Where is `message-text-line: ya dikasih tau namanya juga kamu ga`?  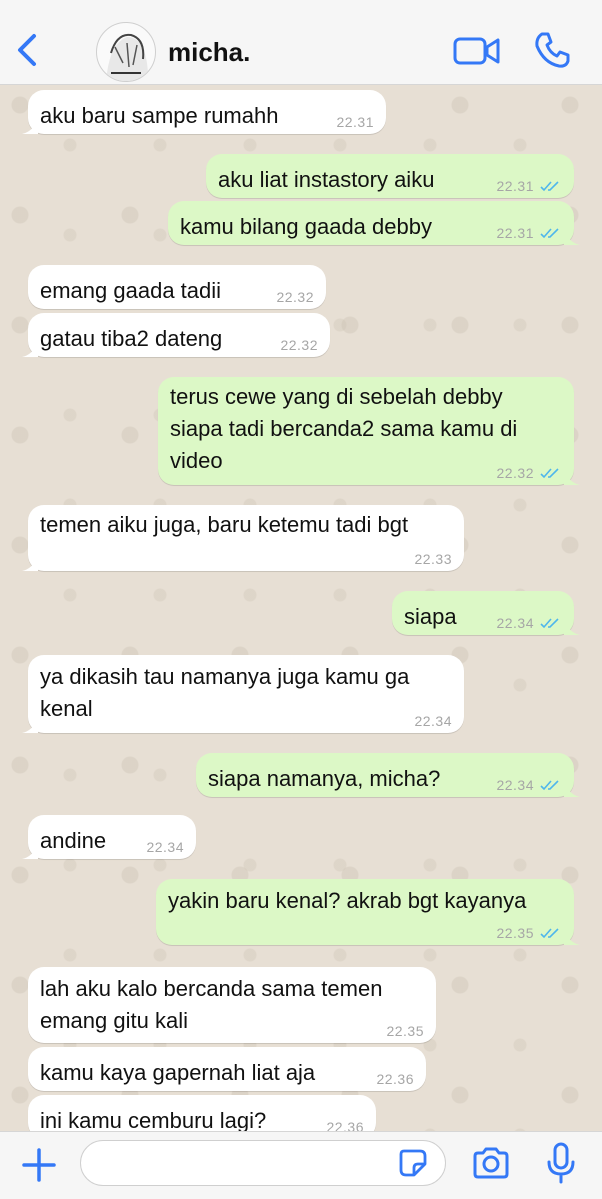 message-text-line: ya dikasih tau namanya juga kamu ga is located at coordinates (225, 676).